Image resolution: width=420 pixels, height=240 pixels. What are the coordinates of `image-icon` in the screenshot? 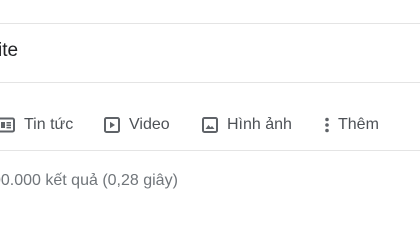 It's located at (210, 125).